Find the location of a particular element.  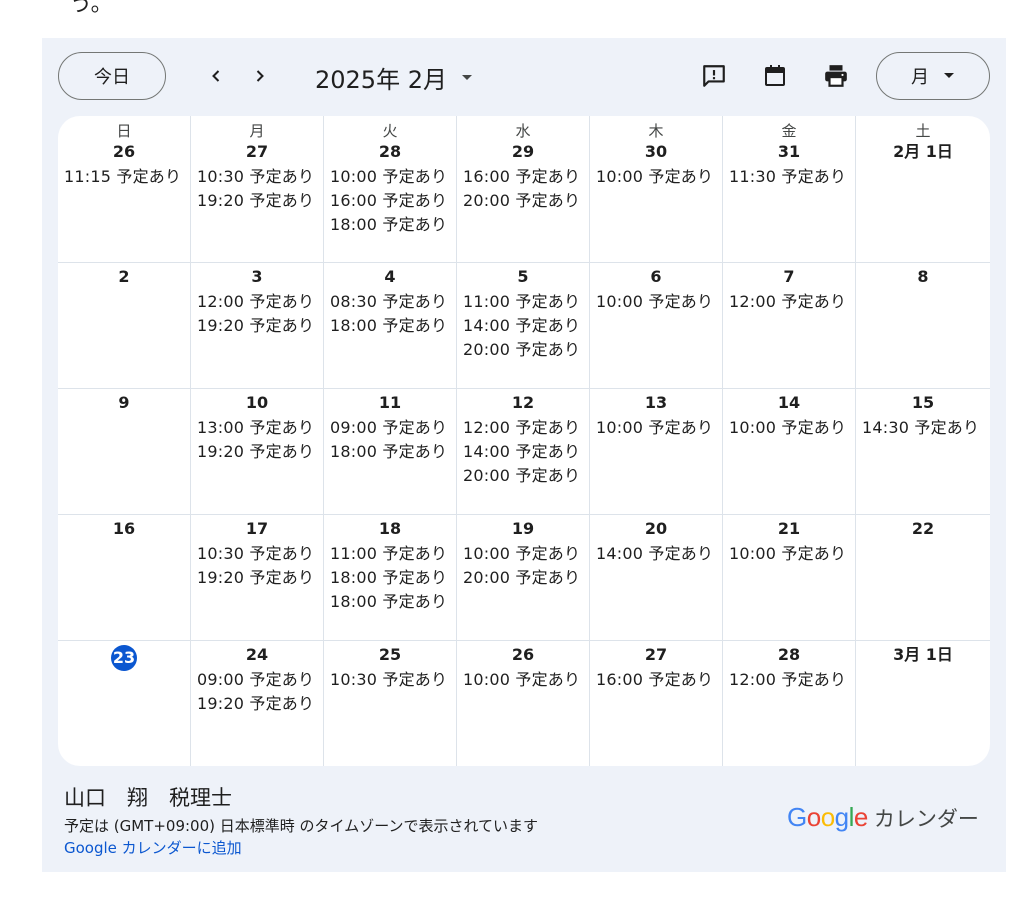

event-item: 14:30 予定あり is located at coordinates (926, 428).